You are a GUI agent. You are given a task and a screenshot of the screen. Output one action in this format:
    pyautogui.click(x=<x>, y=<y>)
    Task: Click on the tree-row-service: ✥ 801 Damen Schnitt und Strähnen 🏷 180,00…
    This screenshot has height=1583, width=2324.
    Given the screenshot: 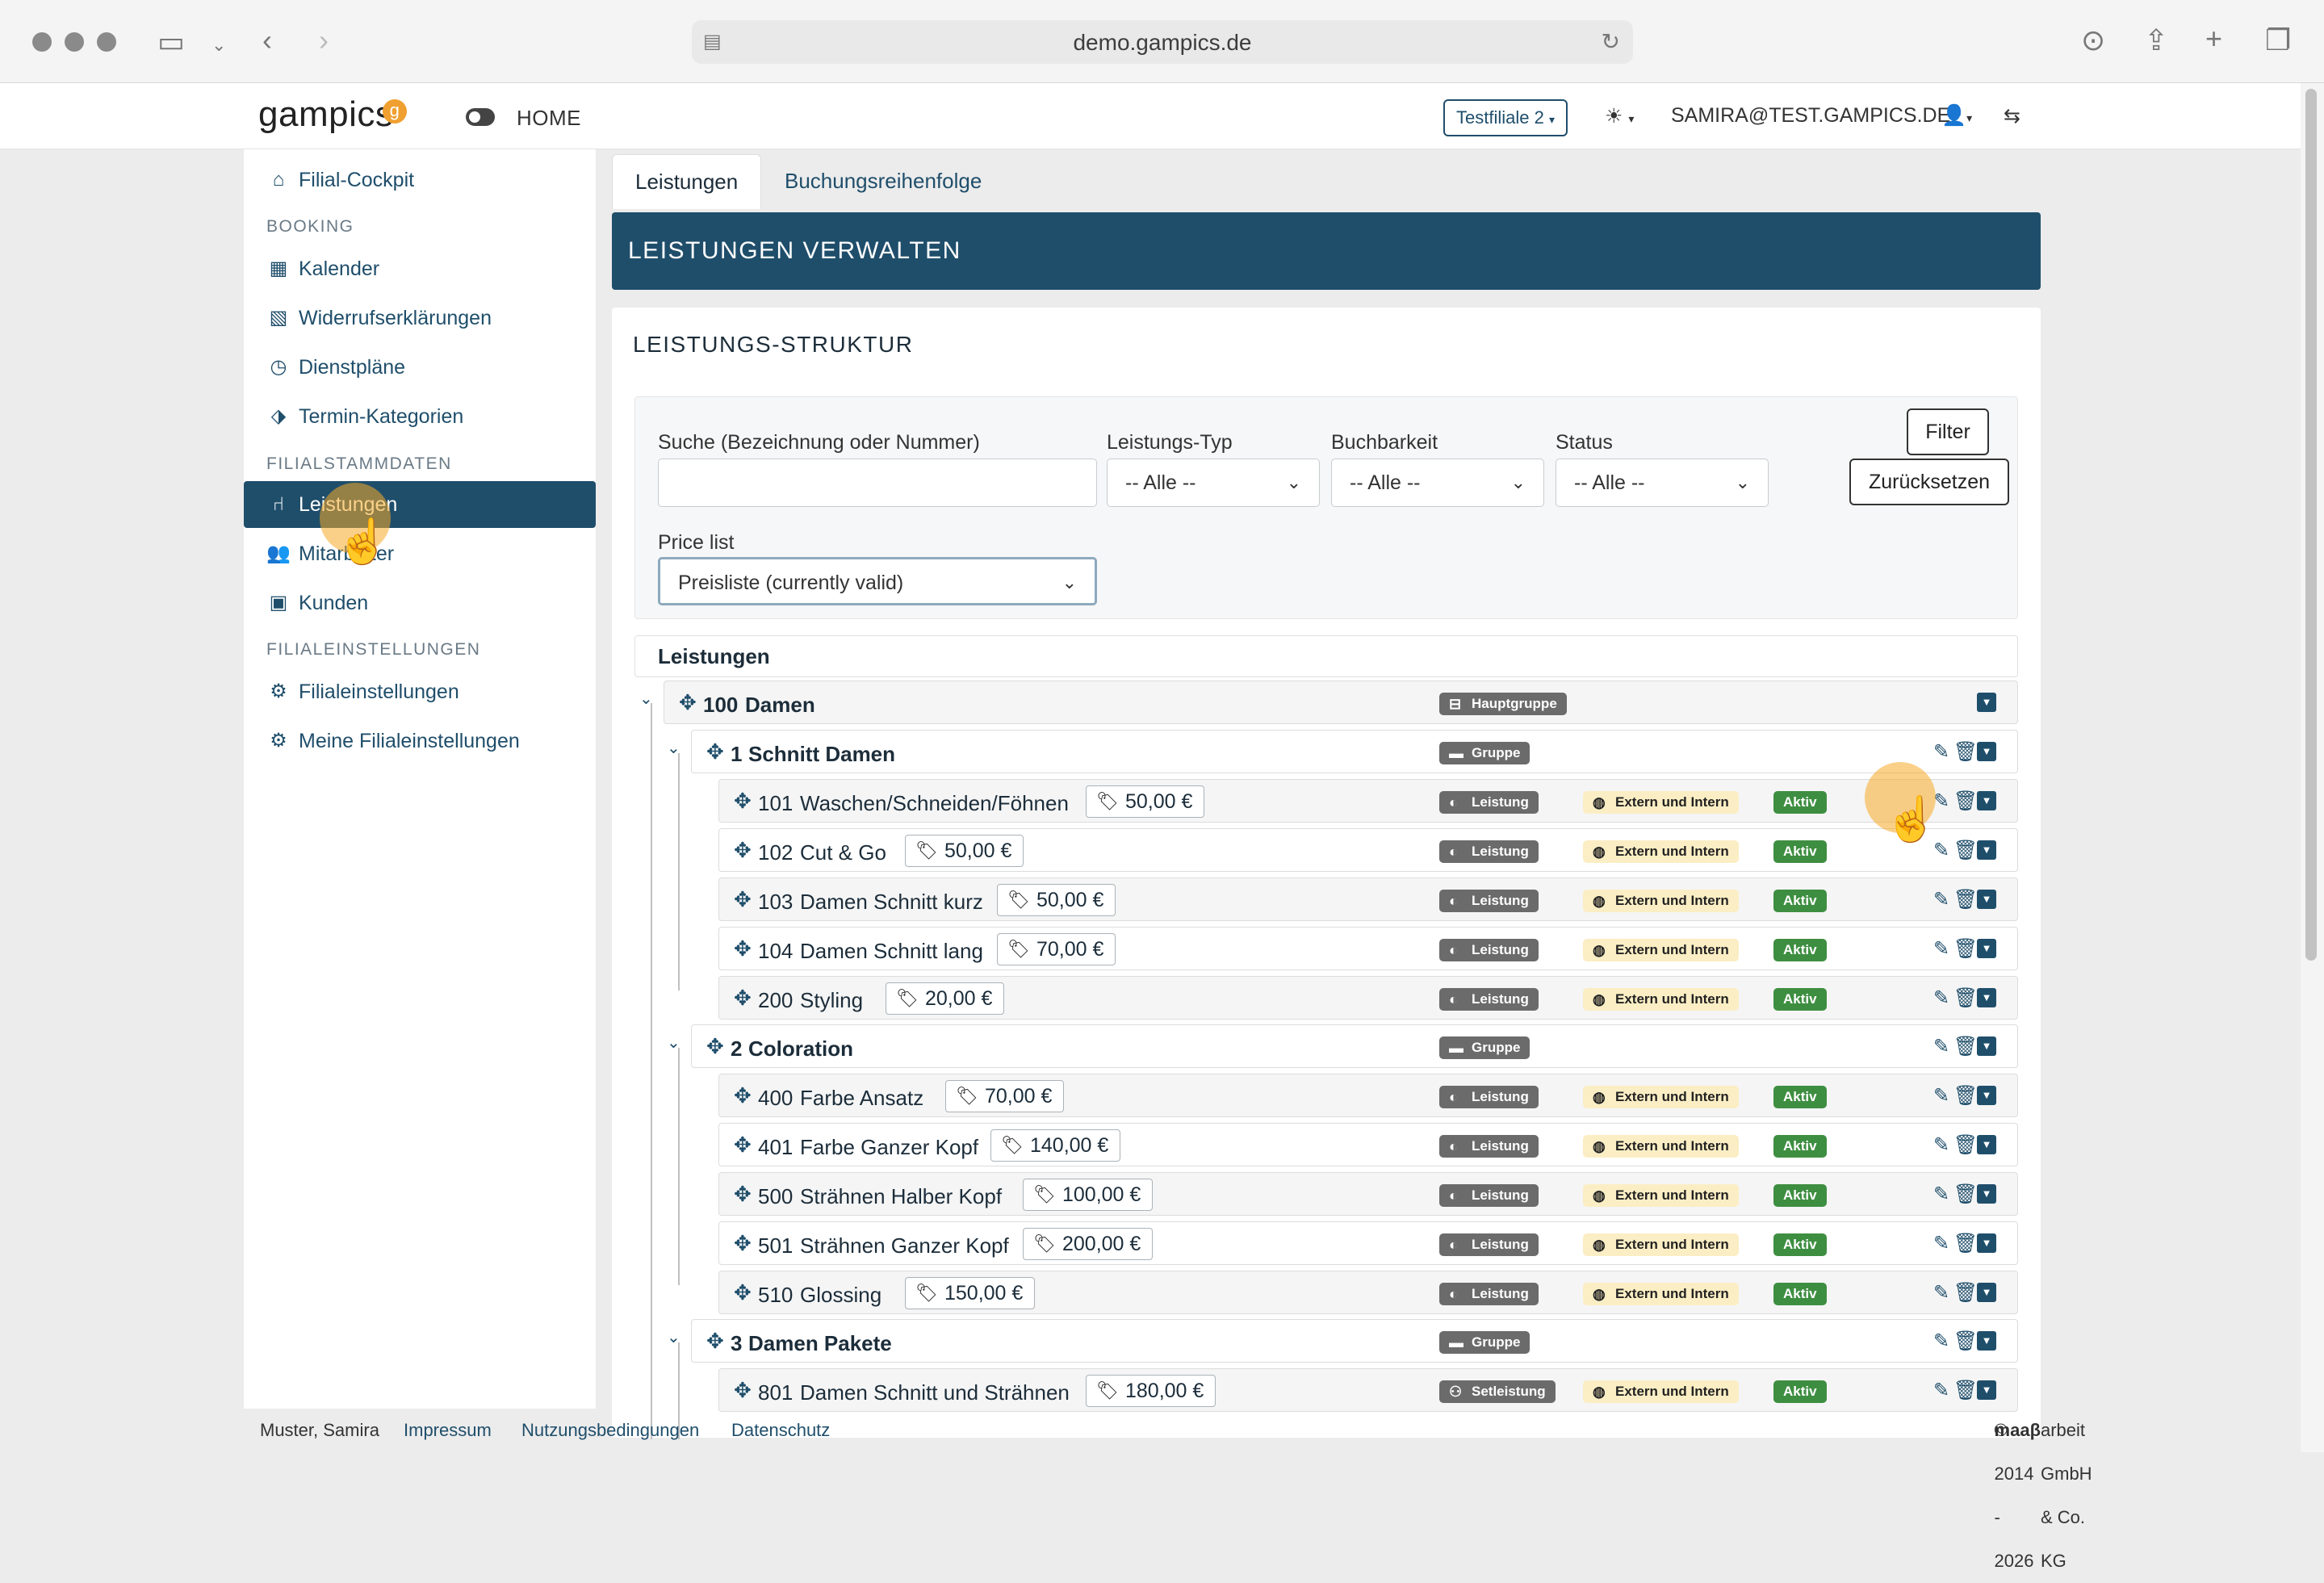 What is the action you would take?
    pyautogui.click(x=1368, y=1390)
    